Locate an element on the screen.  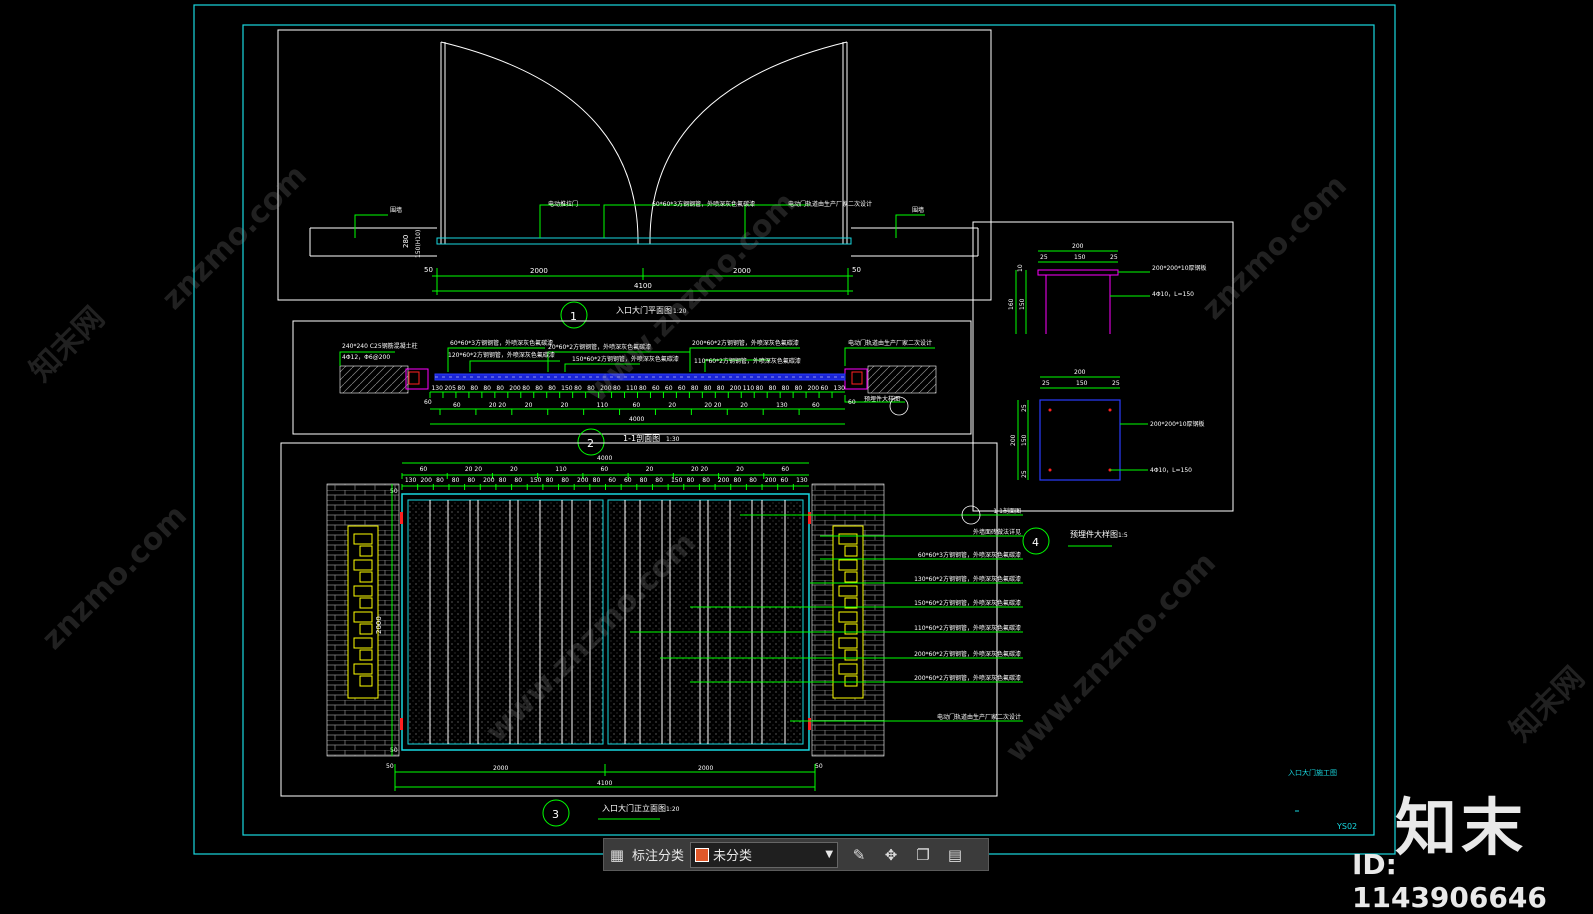
v1-label-wall-left: 围墙 is located at coordinates (396, 210).